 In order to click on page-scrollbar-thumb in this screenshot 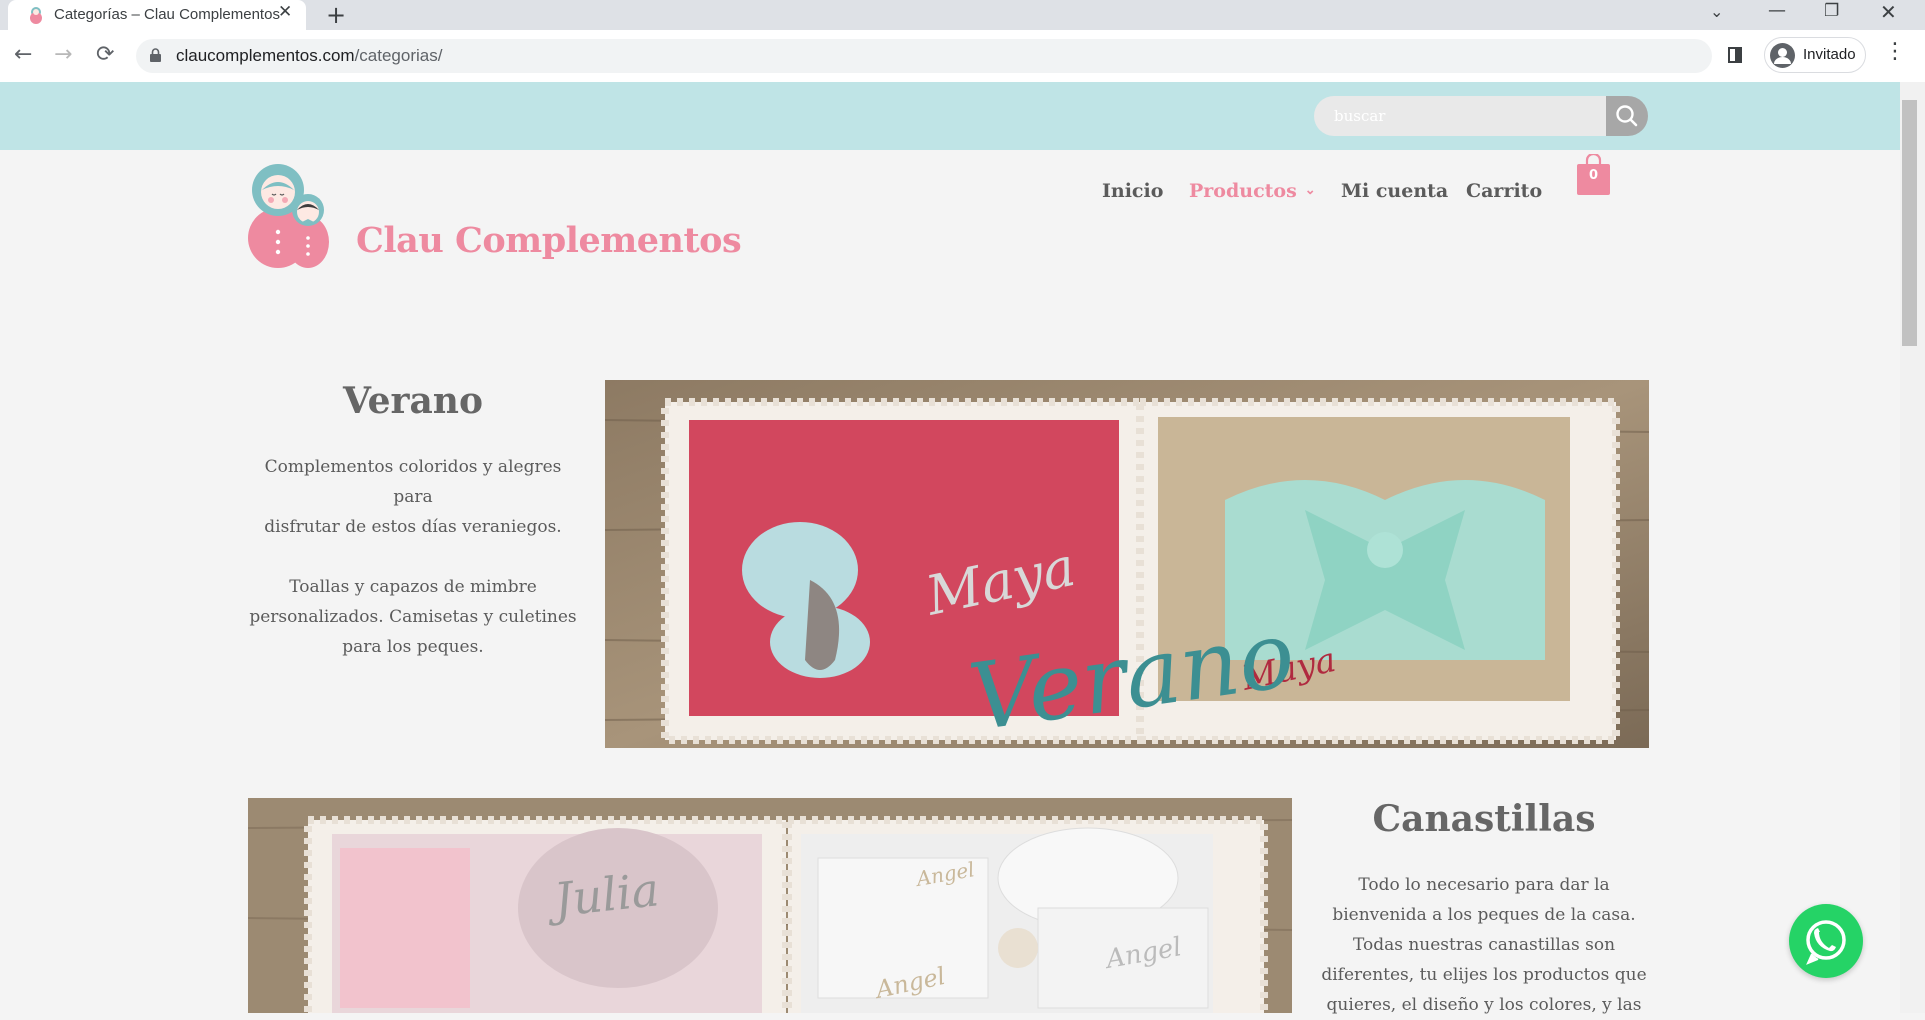, I will do `click(1909, 223)`.